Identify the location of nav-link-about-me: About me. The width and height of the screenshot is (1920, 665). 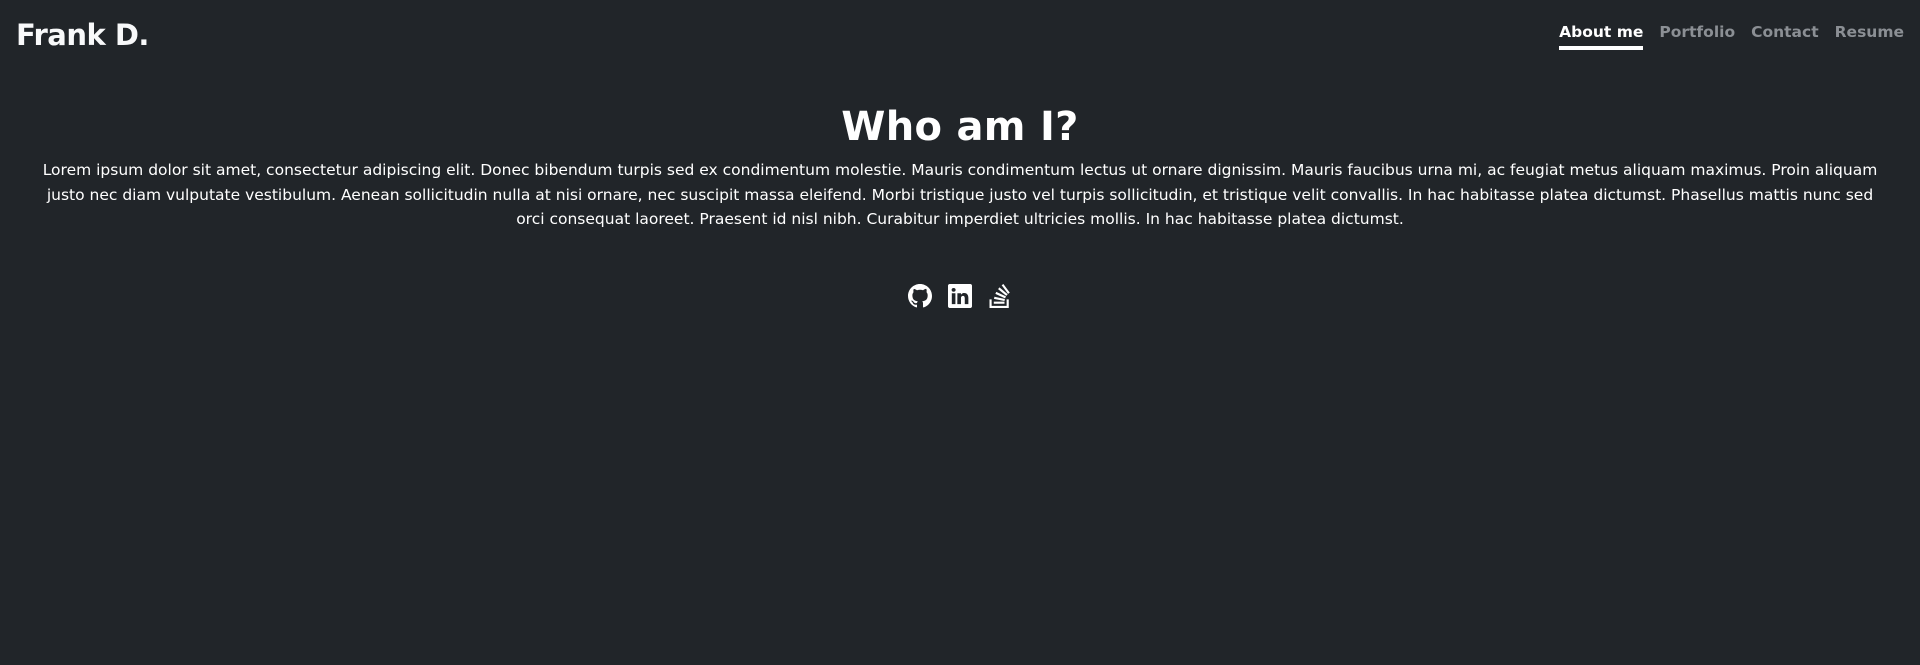
(1601, 36).